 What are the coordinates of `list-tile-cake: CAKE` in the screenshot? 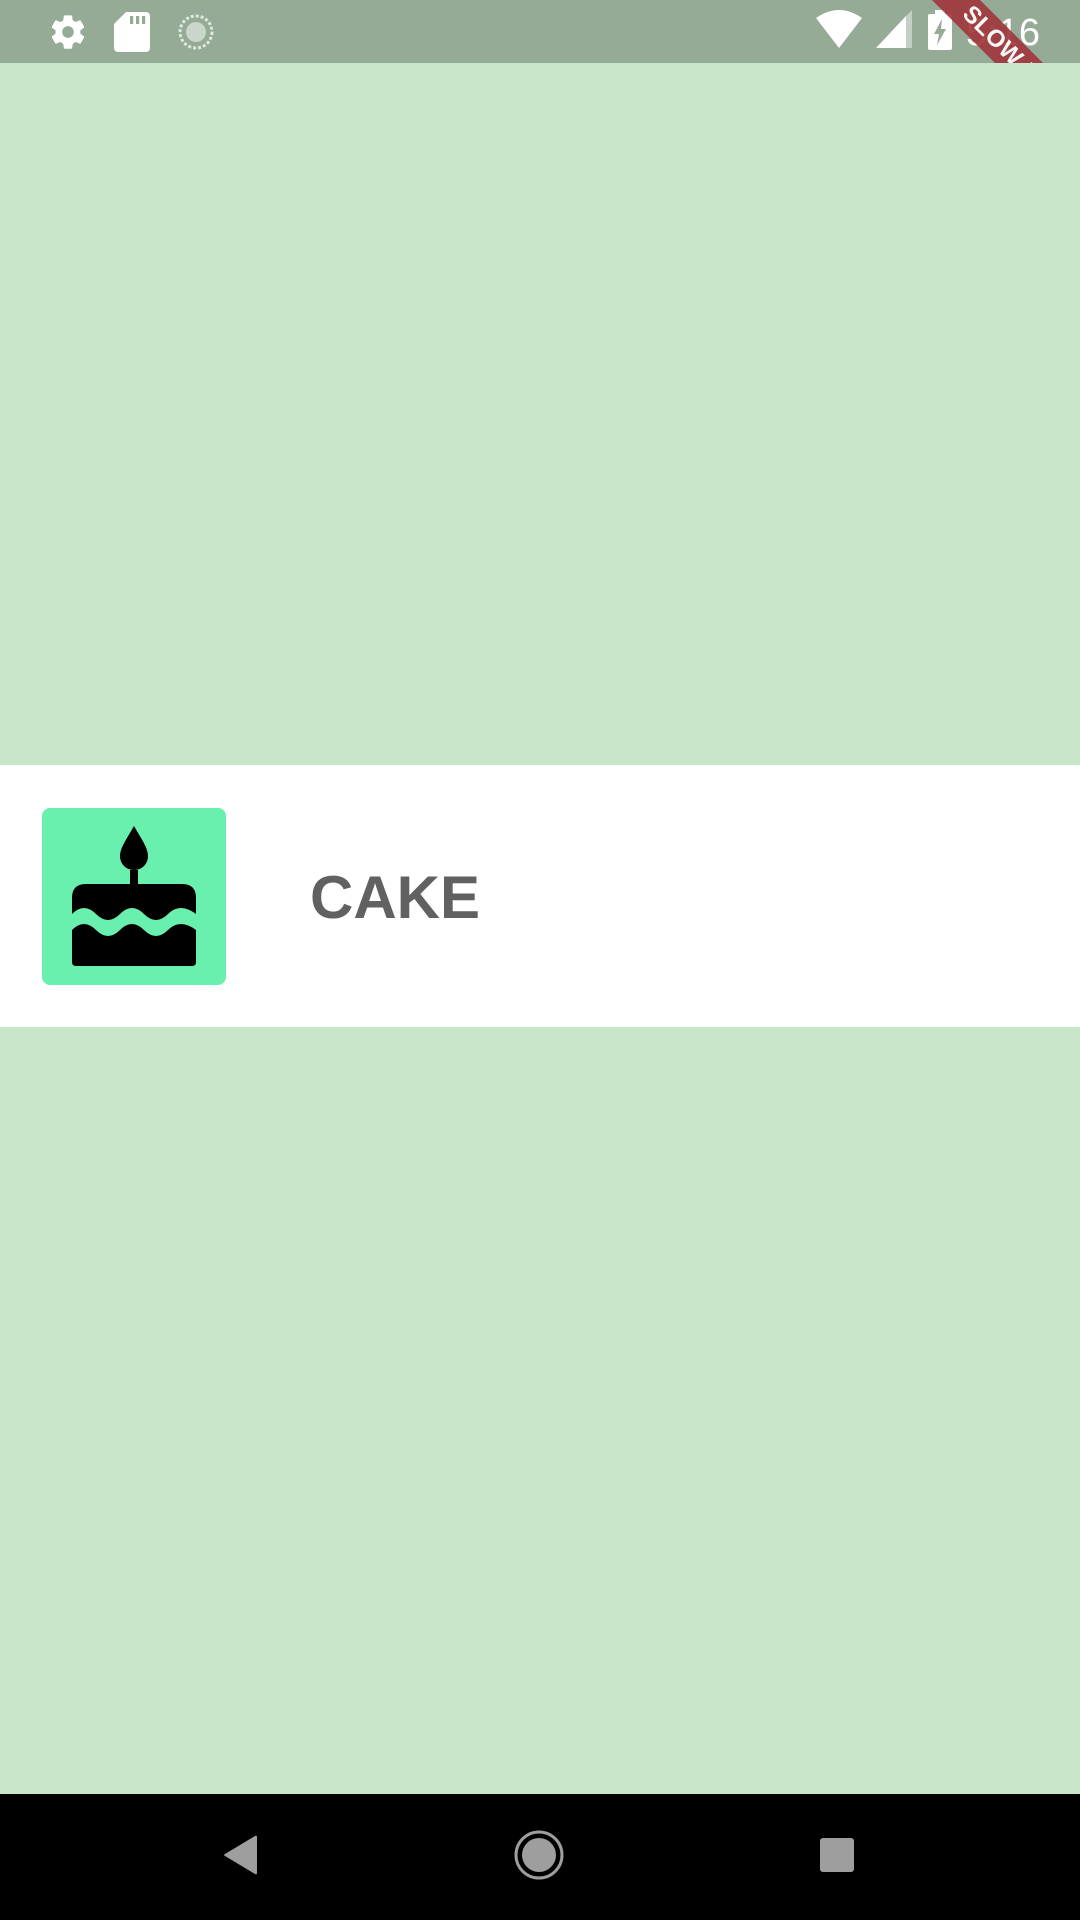 It's located at (540, 896).